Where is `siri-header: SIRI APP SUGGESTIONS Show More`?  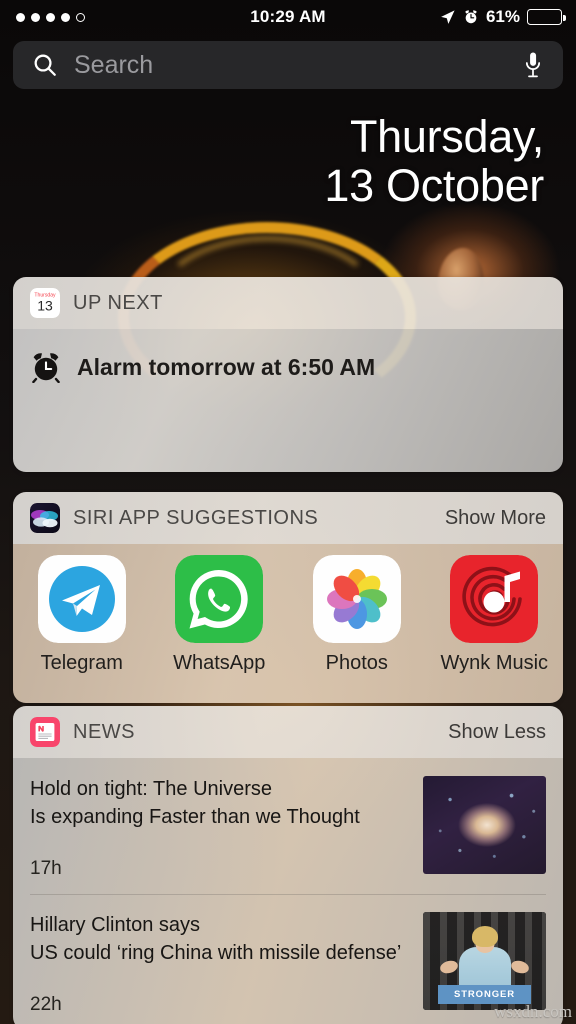
siri-header: SIRI APP SUGGESTIONS Show More is located at coordinates (288, 518).